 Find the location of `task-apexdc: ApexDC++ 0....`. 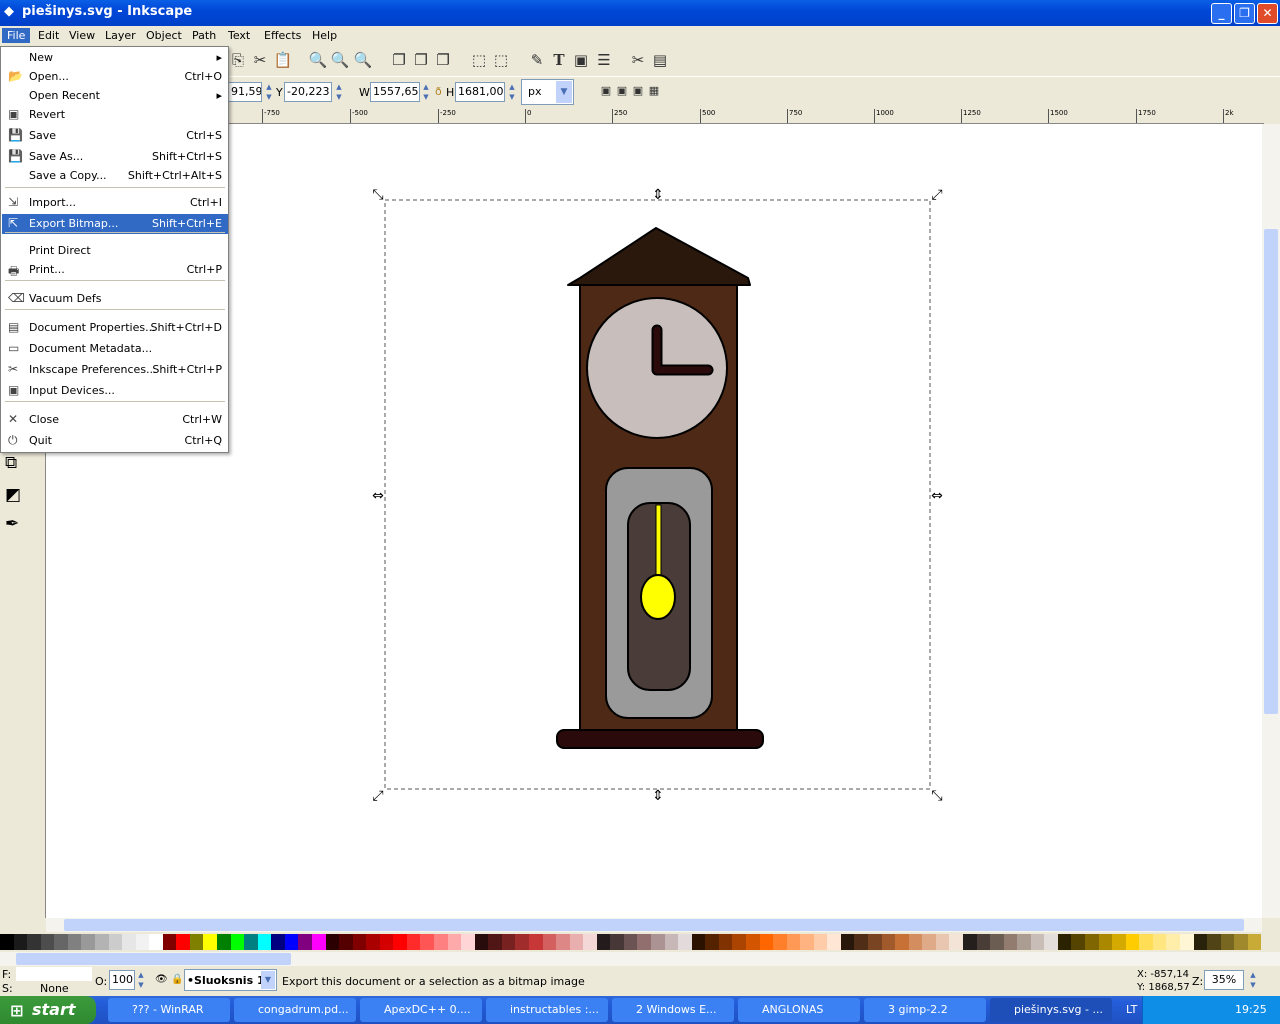

task-apexdc: ApexDC++ 0.... is located at coordinates (421, 1010).